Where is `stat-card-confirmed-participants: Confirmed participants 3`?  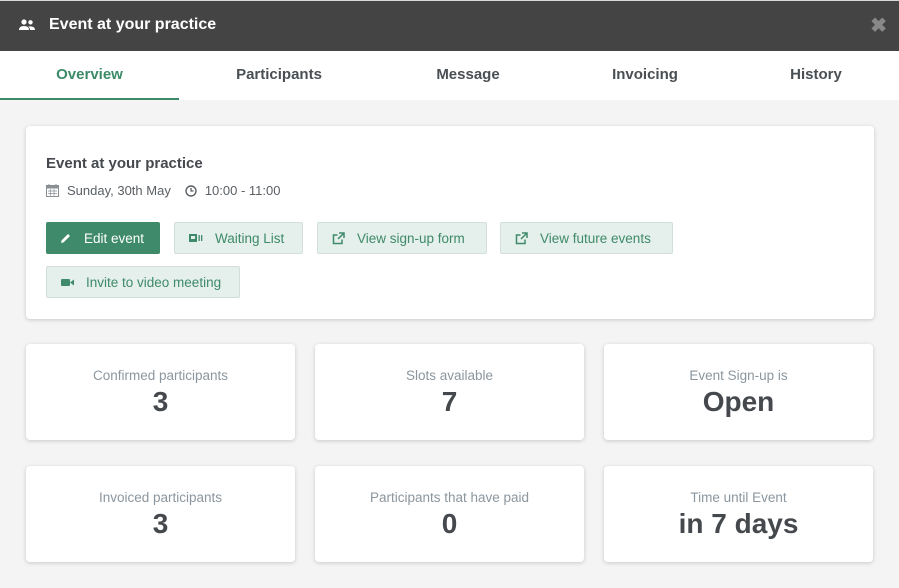 stat-card-confirmed-participants: Confirmed participants 3 is located at coordinates (160, 392).